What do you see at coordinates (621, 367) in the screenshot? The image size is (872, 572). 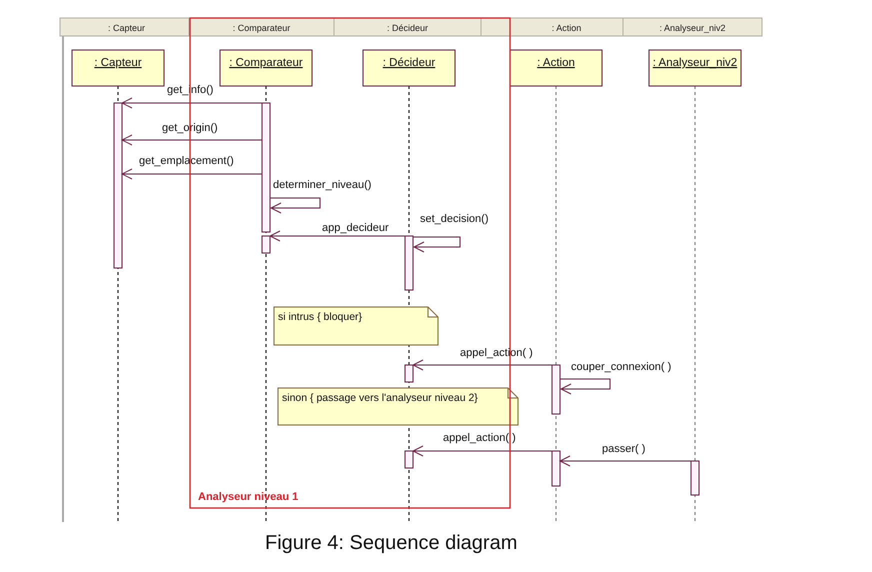 I see `message-label: couper_connexion( )` at bounding box center [621, 367].